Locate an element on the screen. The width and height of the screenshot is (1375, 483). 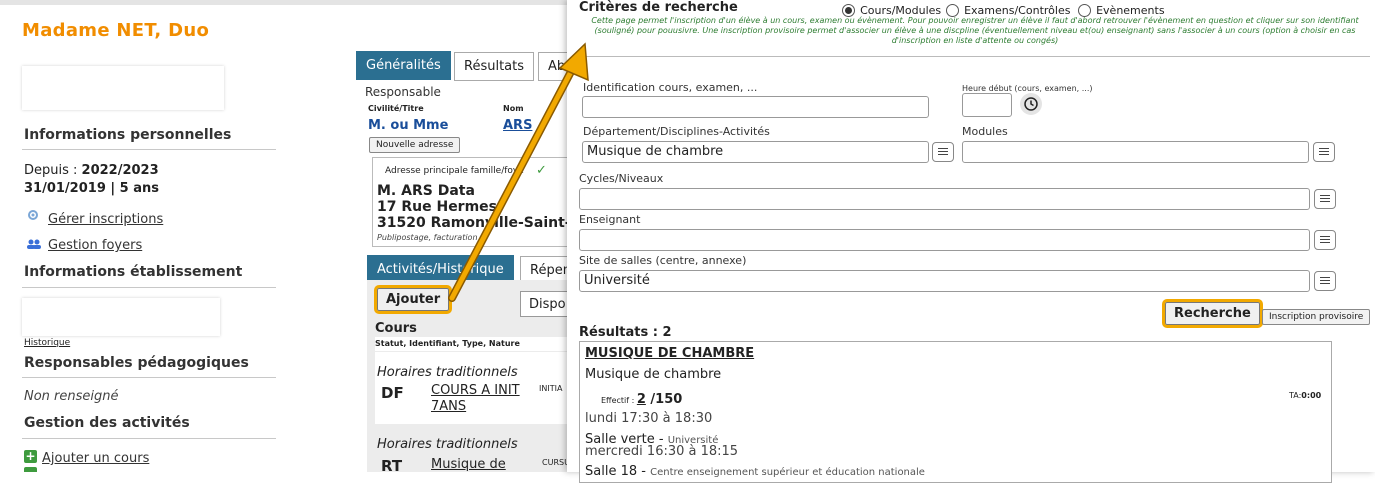
activities-title: Gestion des activités is located at coordinates (107, 423).